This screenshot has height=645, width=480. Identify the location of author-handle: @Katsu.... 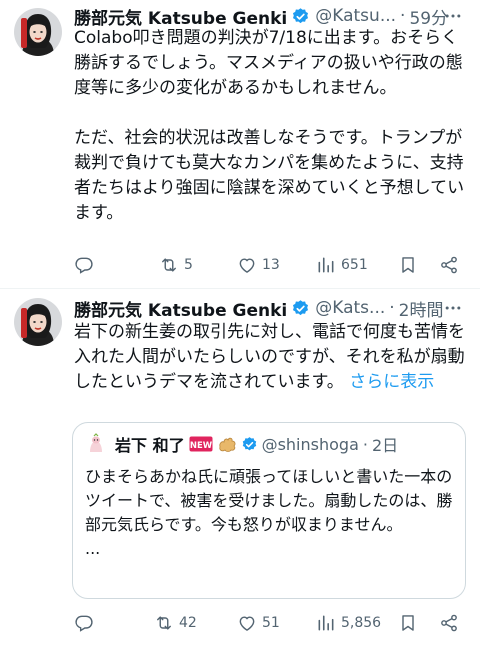
(355, 16).